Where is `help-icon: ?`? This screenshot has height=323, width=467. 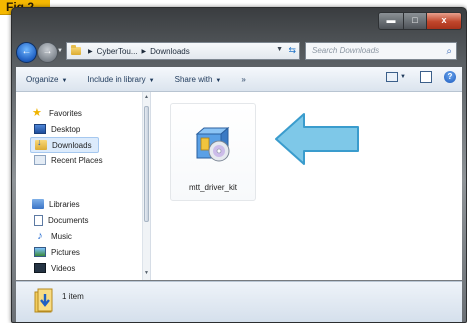 help-icon: ? is located at coordinates (450, 77).